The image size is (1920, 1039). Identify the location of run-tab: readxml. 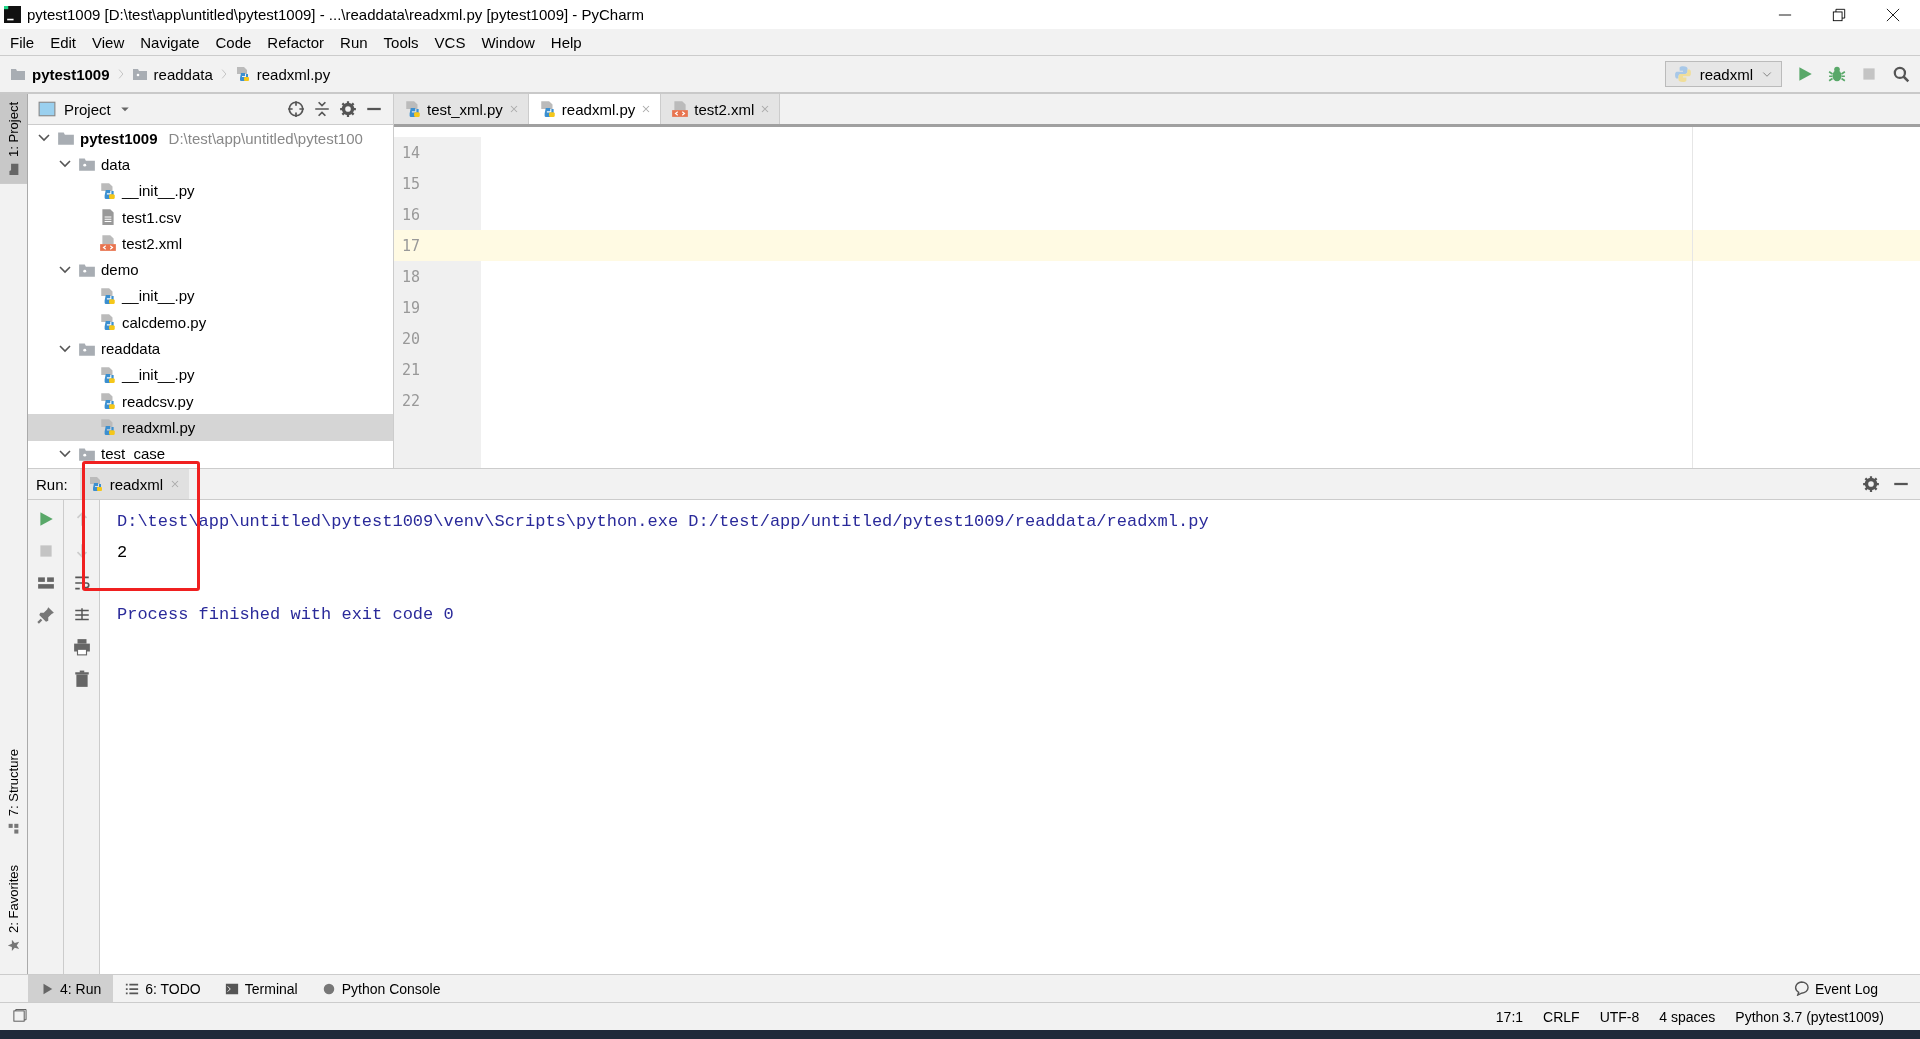
(134, 484).